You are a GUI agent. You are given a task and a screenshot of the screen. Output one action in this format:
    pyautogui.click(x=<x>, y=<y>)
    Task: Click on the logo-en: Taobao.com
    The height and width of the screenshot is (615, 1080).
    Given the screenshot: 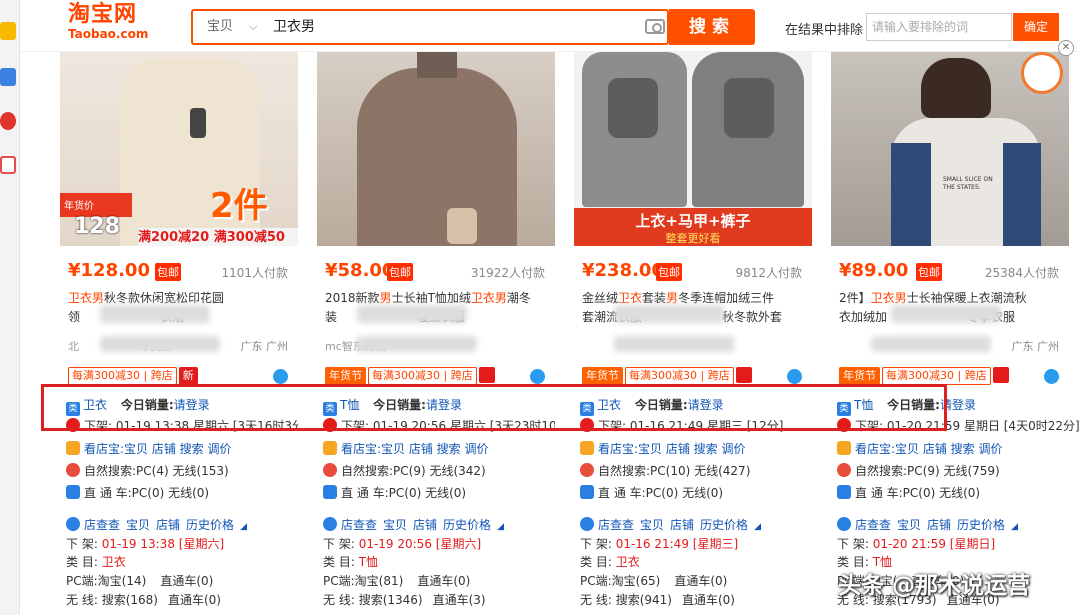 What is the action you would take?
    pyautogui.click(x=108, y=34)
    